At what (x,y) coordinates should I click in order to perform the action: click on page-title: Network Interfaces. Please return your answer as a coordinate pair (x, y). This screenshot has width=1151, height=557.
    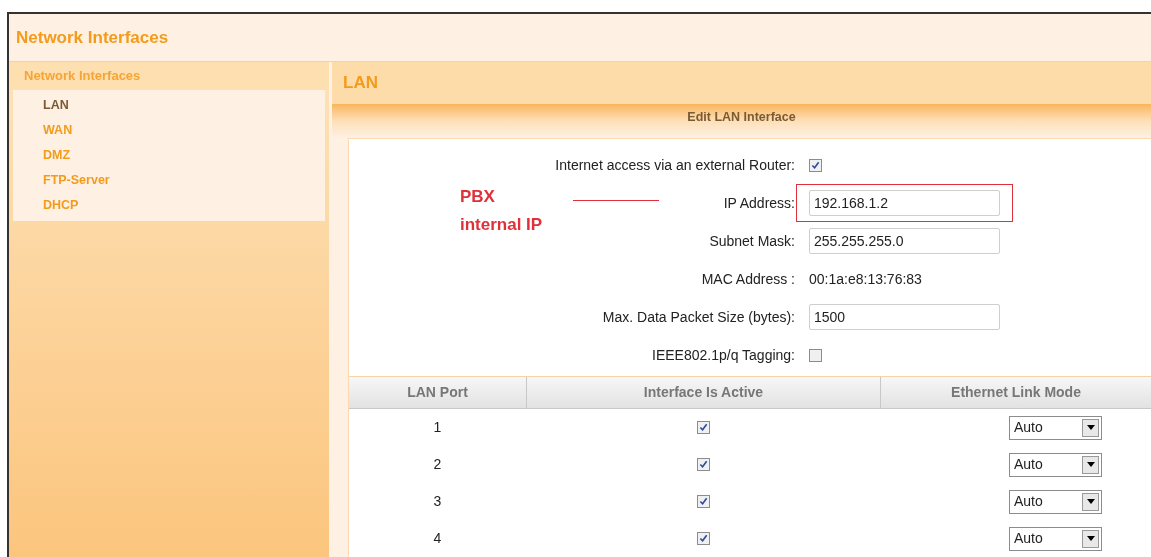
    Looking at the image, I should click on (92, 37).